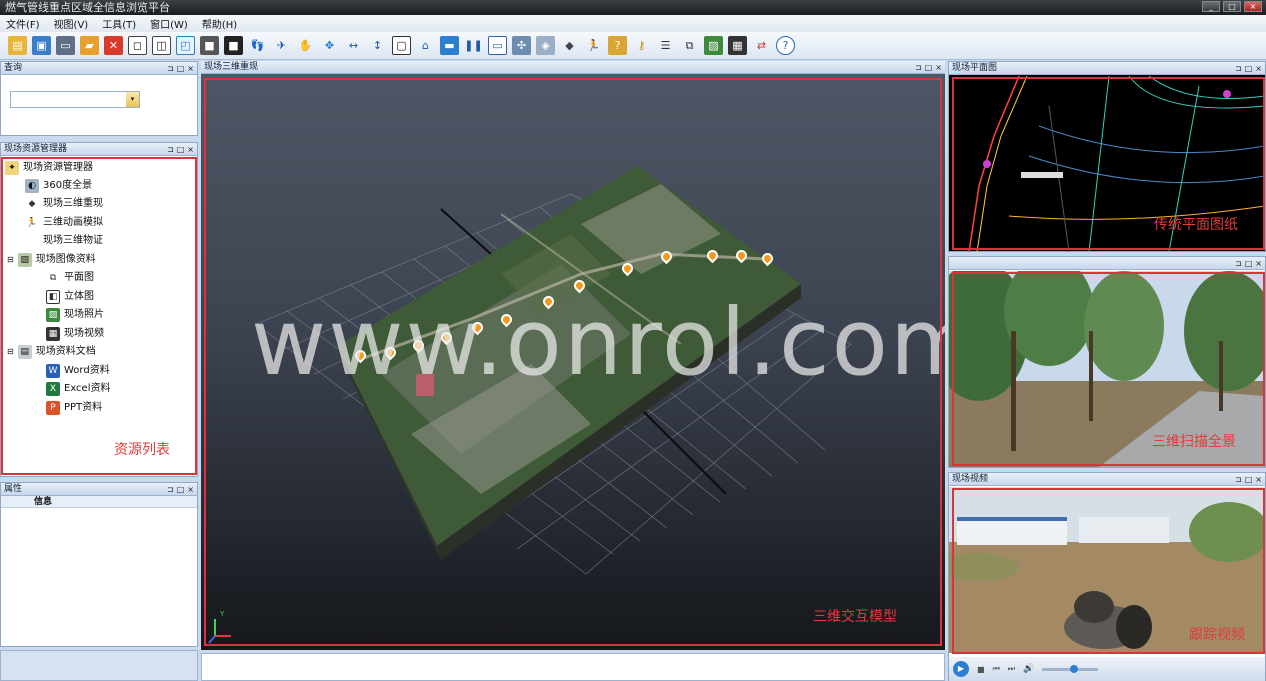 This screenshot has width=1266, height=681. Describe the element at coordinates (633, 23) in the screenshot. I see `menu-bar: 文件(F) 视图(V) 工具(T) 窗口(W) 帮助(H)` at that location.